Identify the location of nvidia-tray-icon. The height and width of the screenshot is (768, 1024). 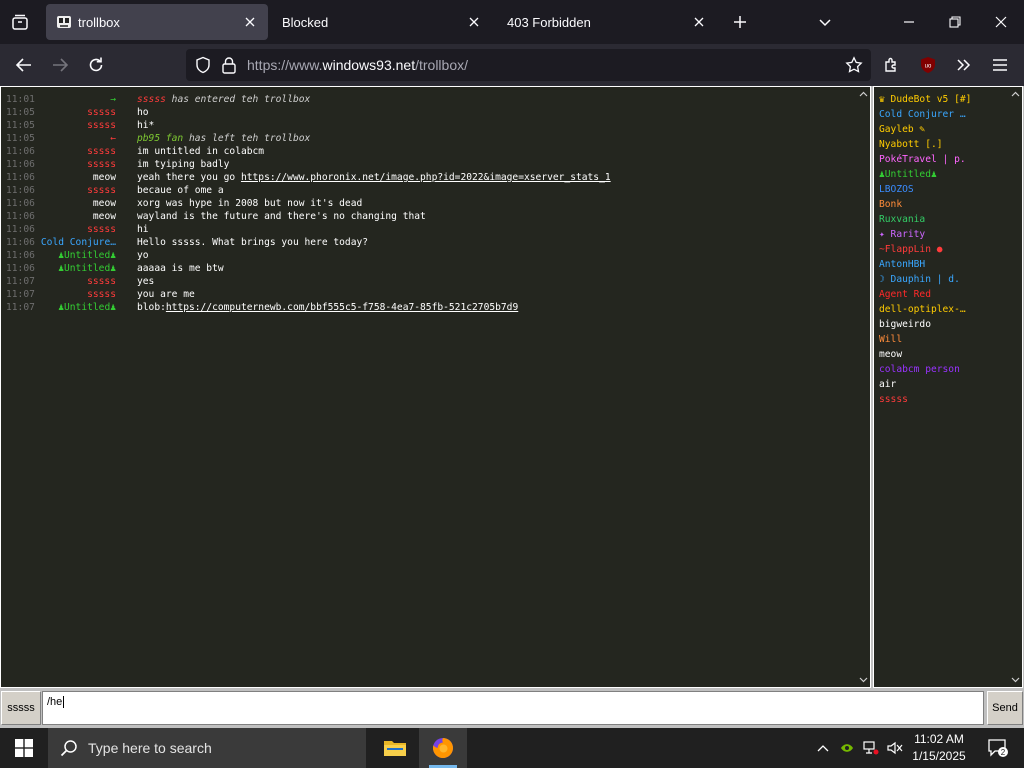
(847, 748).